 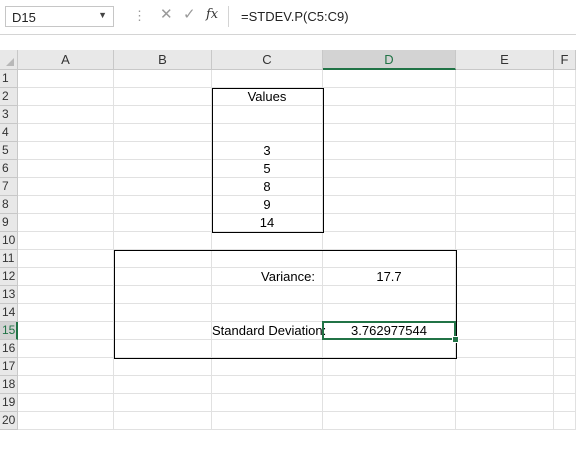 I want to click on cell-c2: Values, so click(x=267, y=97).